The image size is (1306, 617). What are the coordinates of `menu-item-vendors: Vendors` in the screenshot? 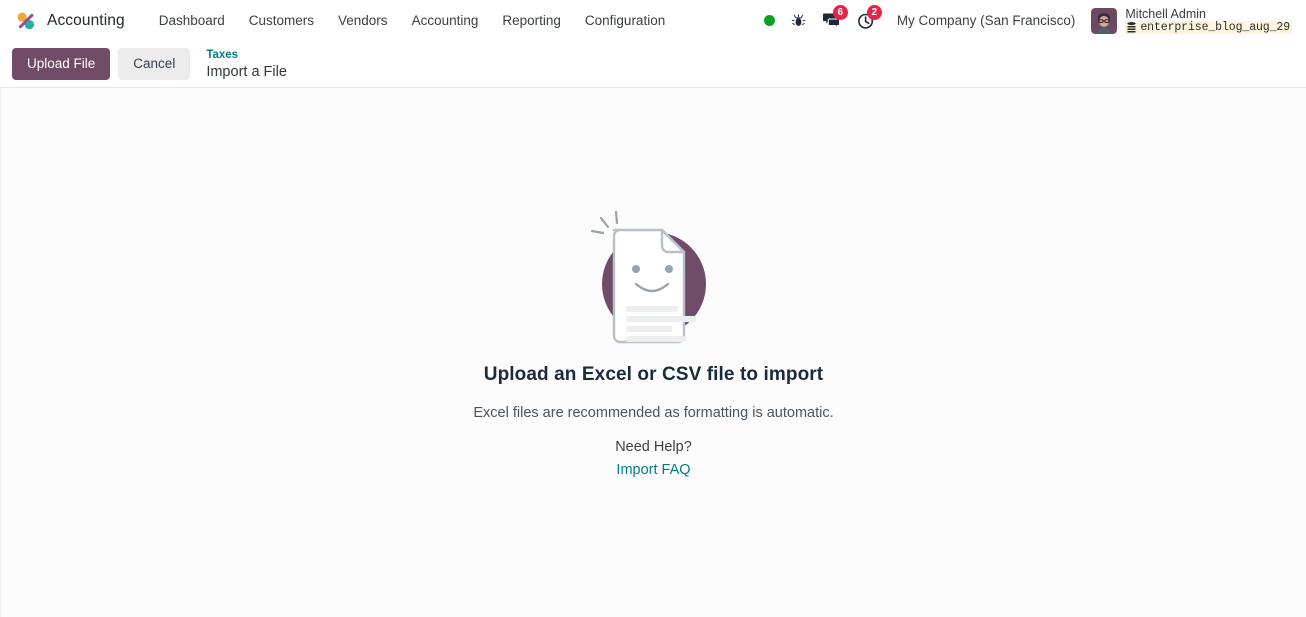 It's located at (363, 20).